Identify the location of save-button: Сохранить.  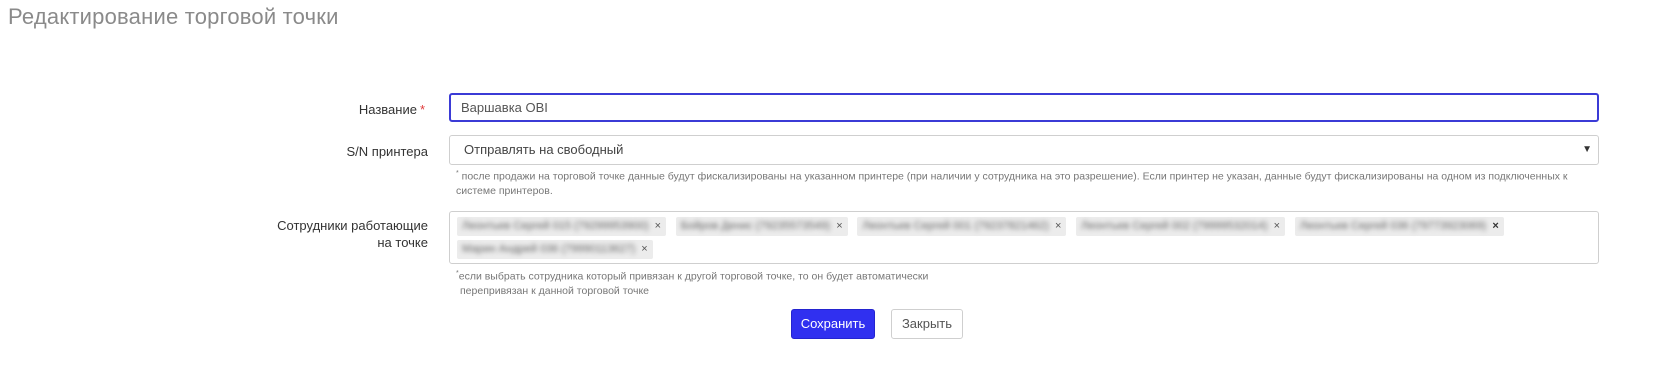
(833, 324).